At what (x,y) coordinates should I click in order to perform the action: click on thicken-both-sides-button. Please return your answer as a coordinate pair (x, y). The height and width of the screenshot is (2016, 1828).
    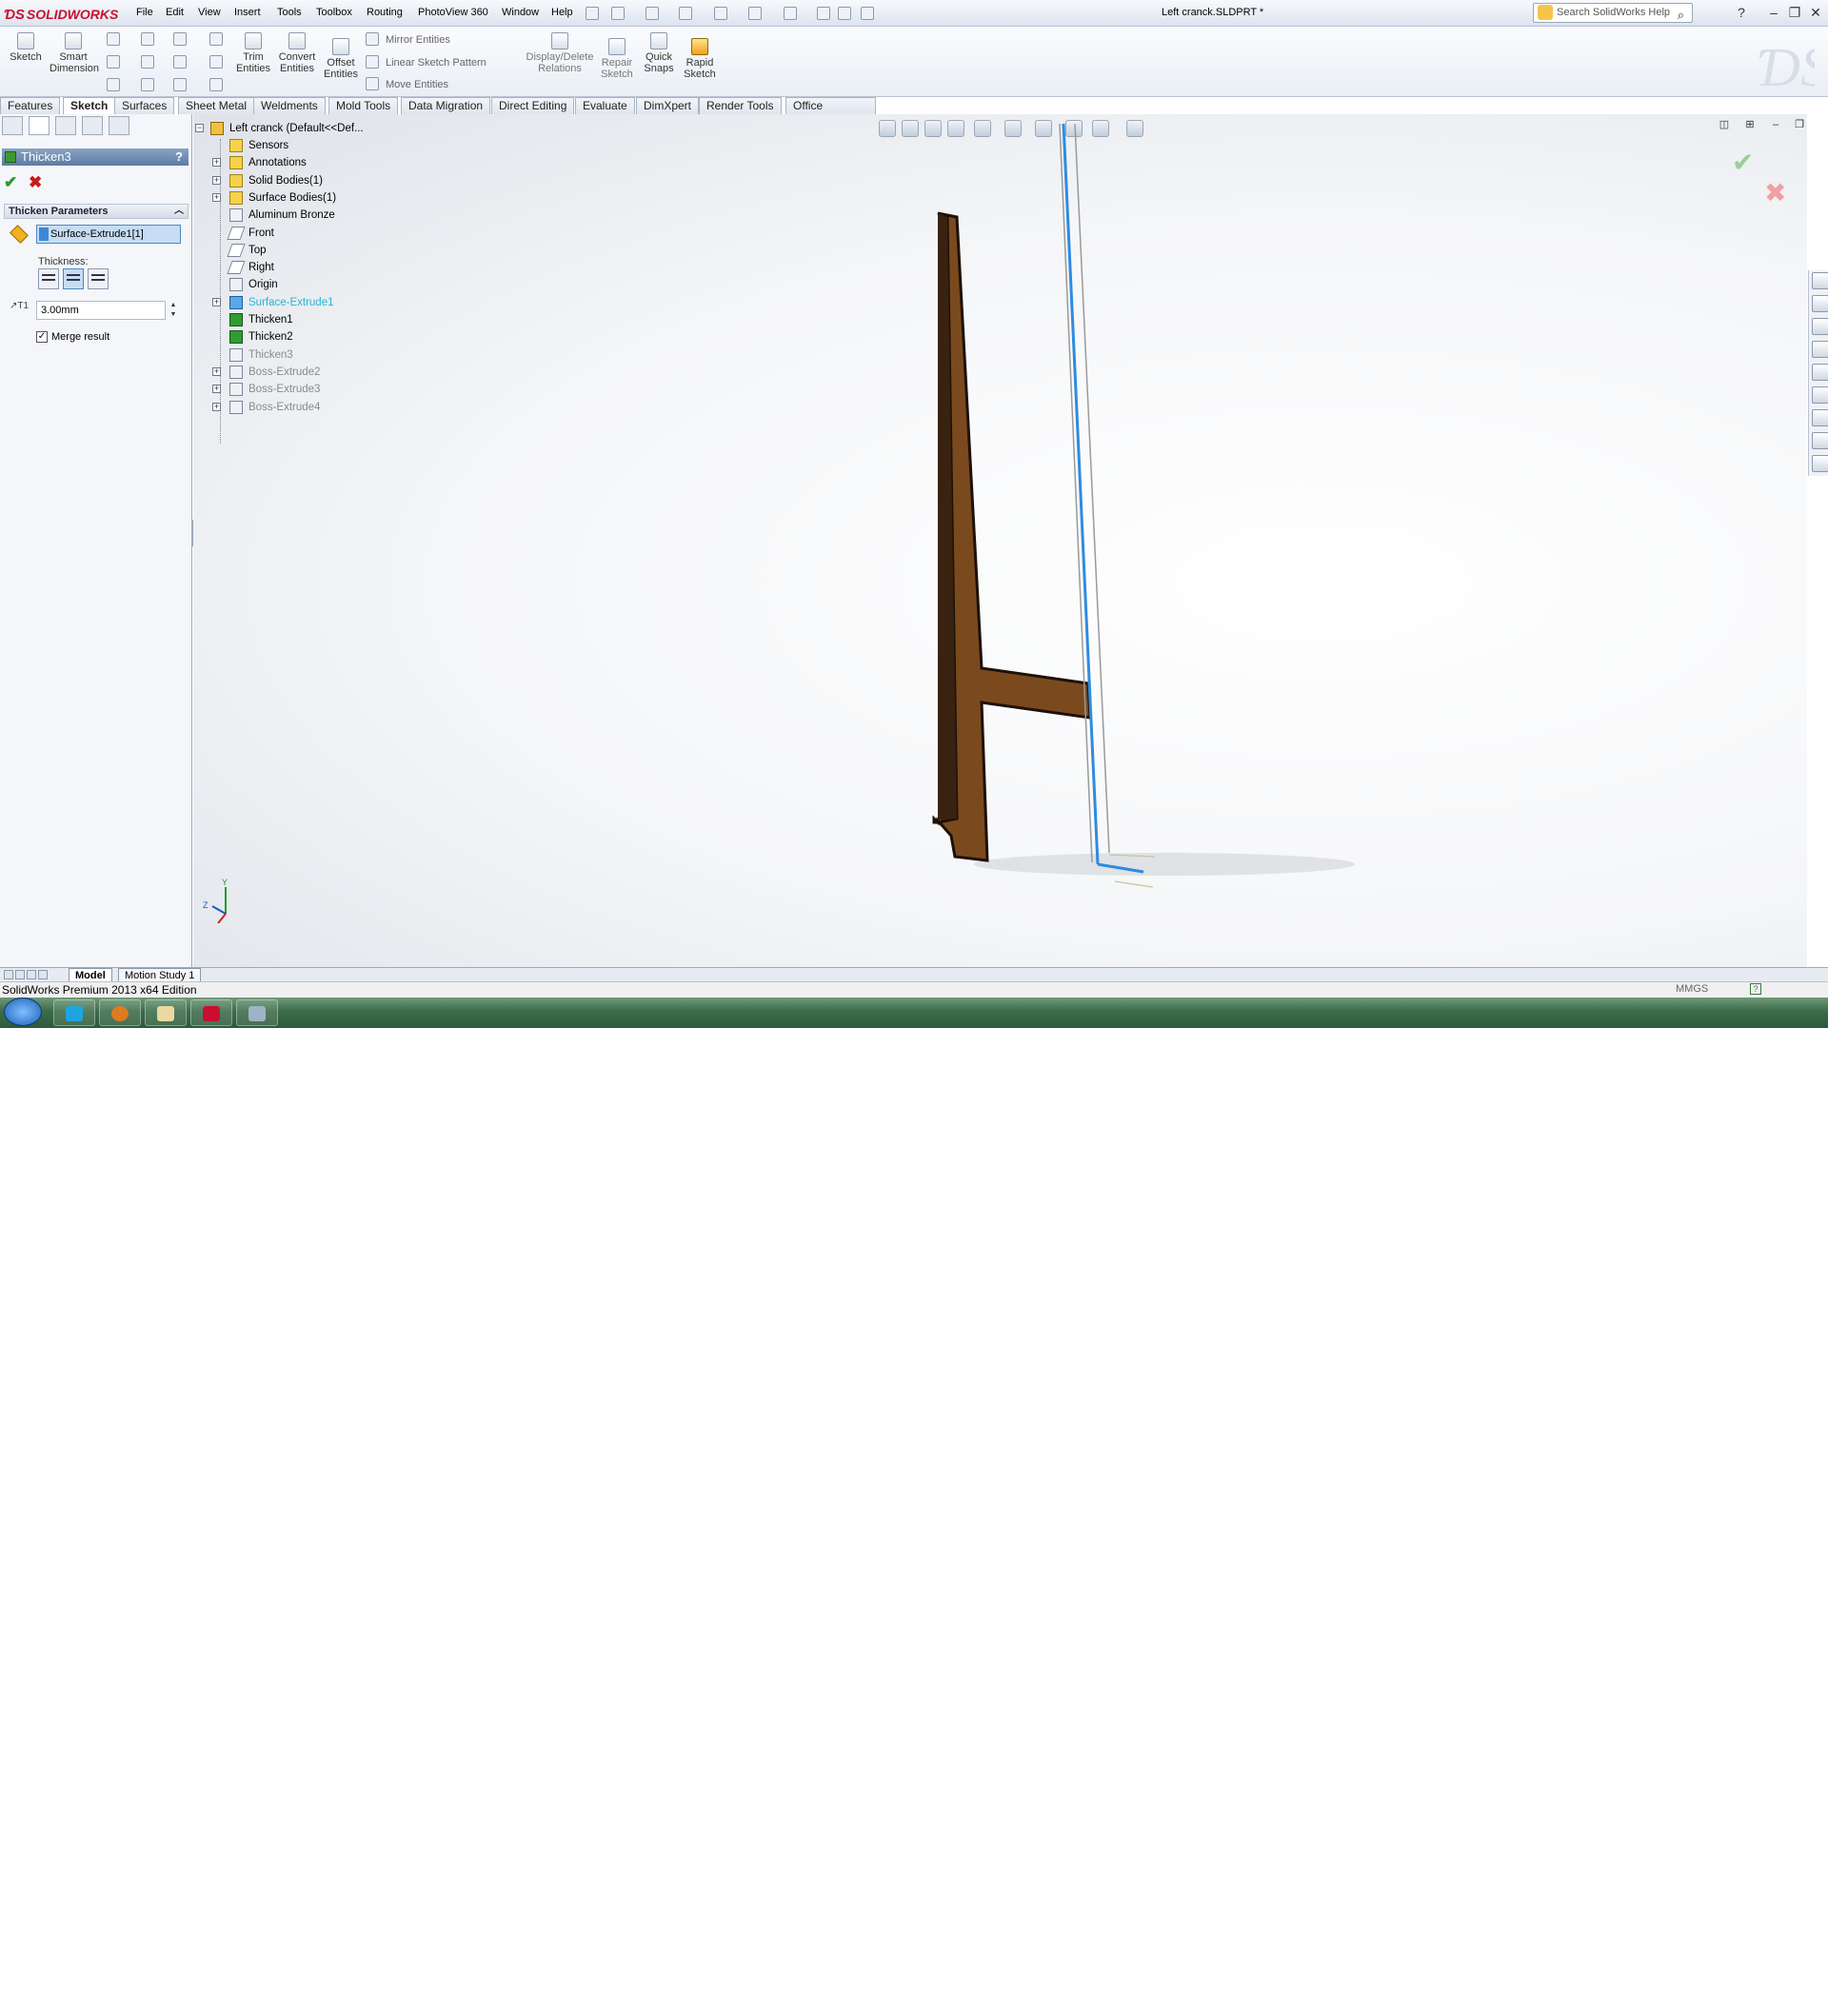
    Looking at the image, I should click on (73, 278).